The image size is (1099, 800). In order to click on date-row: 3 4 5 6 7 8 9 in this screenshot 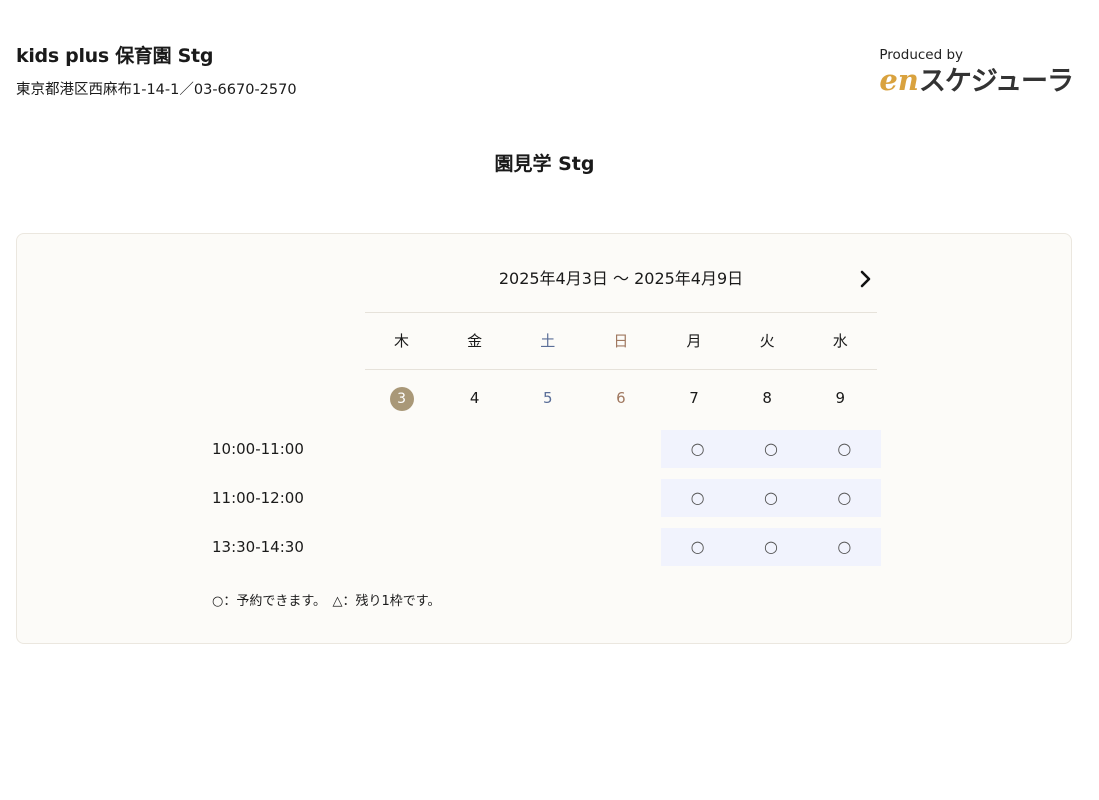, I will do `click(621, 398)`.